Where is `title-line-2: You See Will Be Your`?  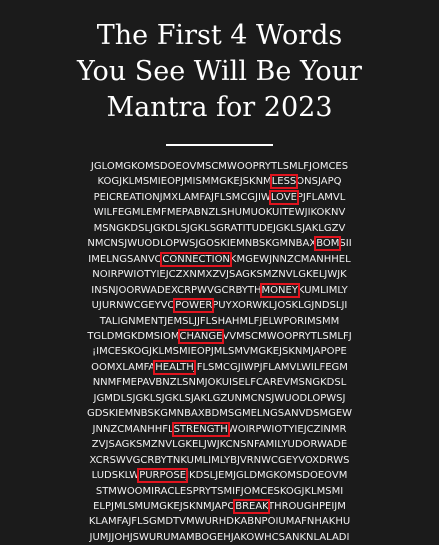
title-line-2: You See Will Be Your is located at coordinates (219, 71).